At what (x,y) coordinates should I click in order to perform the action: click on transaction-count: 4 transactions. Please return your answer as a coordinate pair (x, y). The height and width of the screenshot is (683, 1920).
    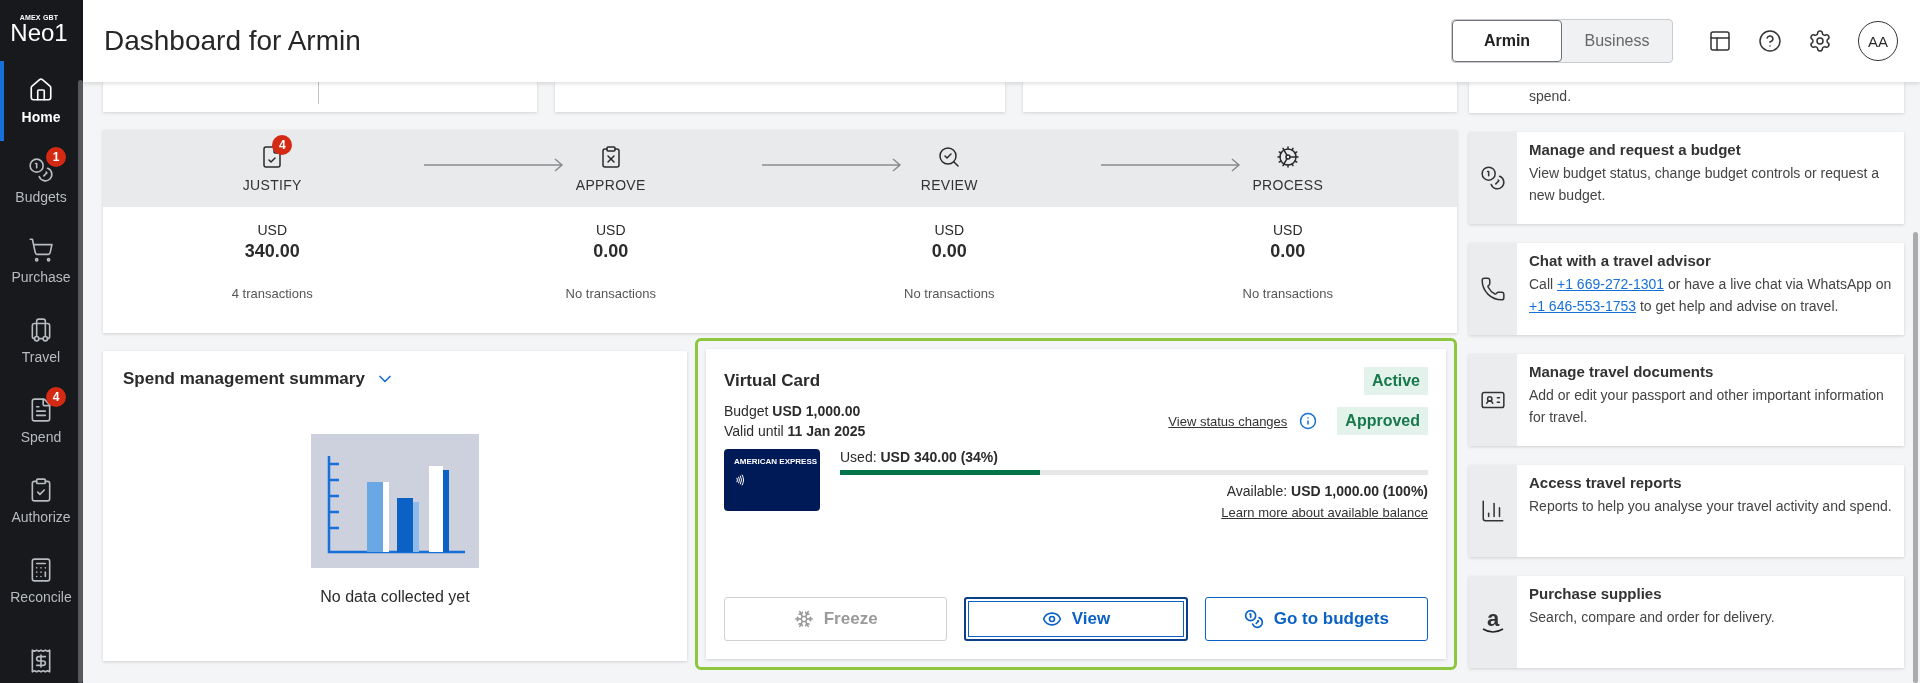
    Looking at the image, I should click on (272, 293).